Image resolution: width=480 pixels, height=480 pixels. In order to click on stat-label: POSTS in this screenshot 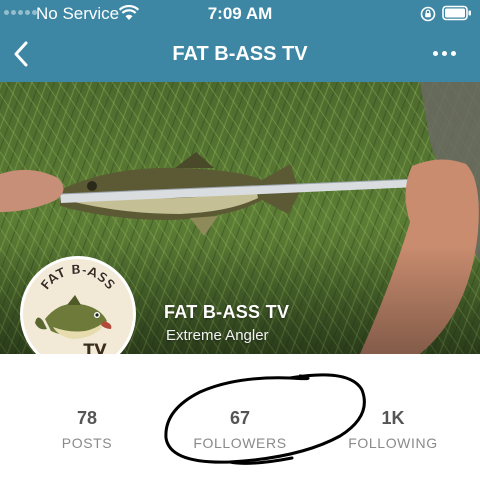, I will do `click(87, 443)`.